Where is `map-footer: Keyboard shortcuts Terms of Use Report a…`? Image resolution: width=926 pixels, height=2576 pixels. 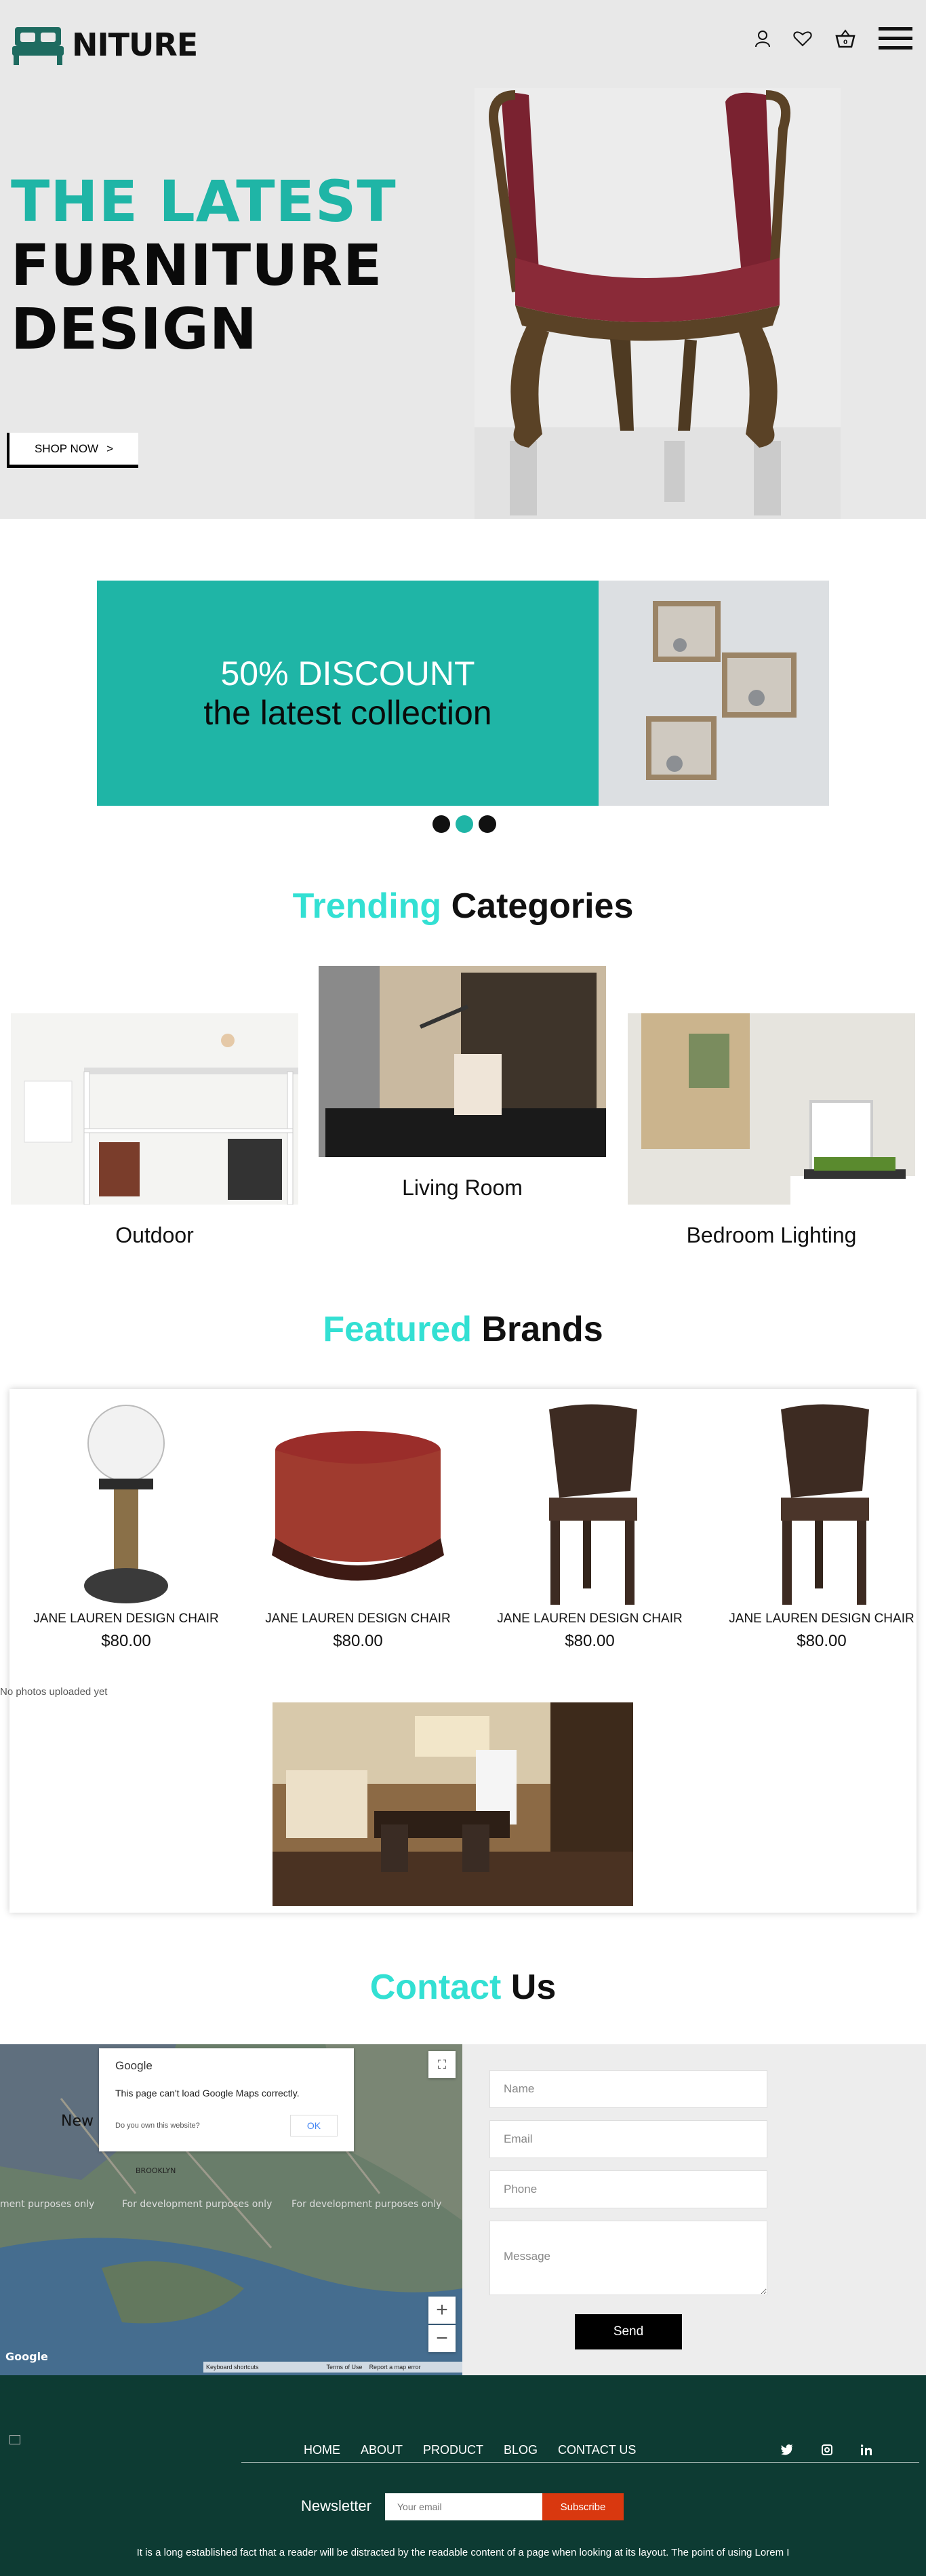 map-footer: Keyboard shortcuts Terms of Use Report a… is located at coordinates (332, 2367).